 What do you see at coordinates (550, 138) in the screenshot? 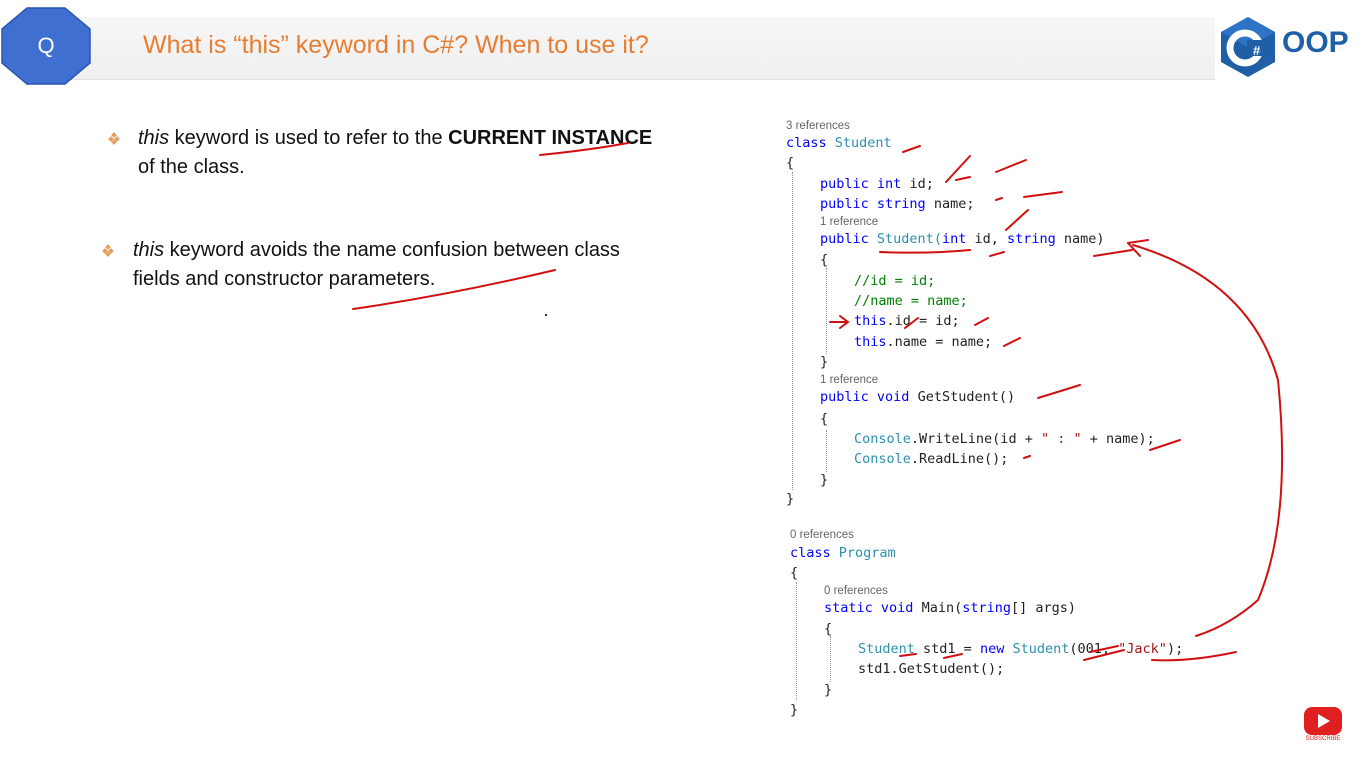
I see `bullet-bold: CURRENT INSTANCE` at bounding box center [550, 138].